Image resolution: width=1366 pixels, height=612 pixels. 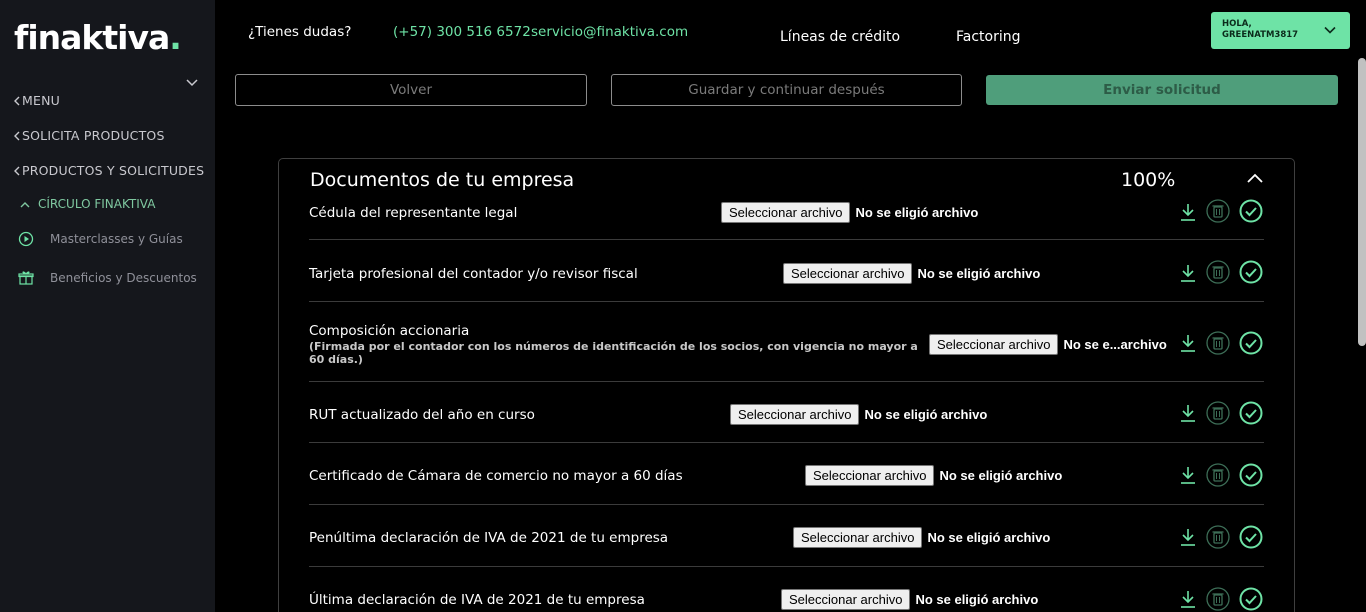 I want to click on sidebar-item-label: MENU, so click(x=41, y=100).